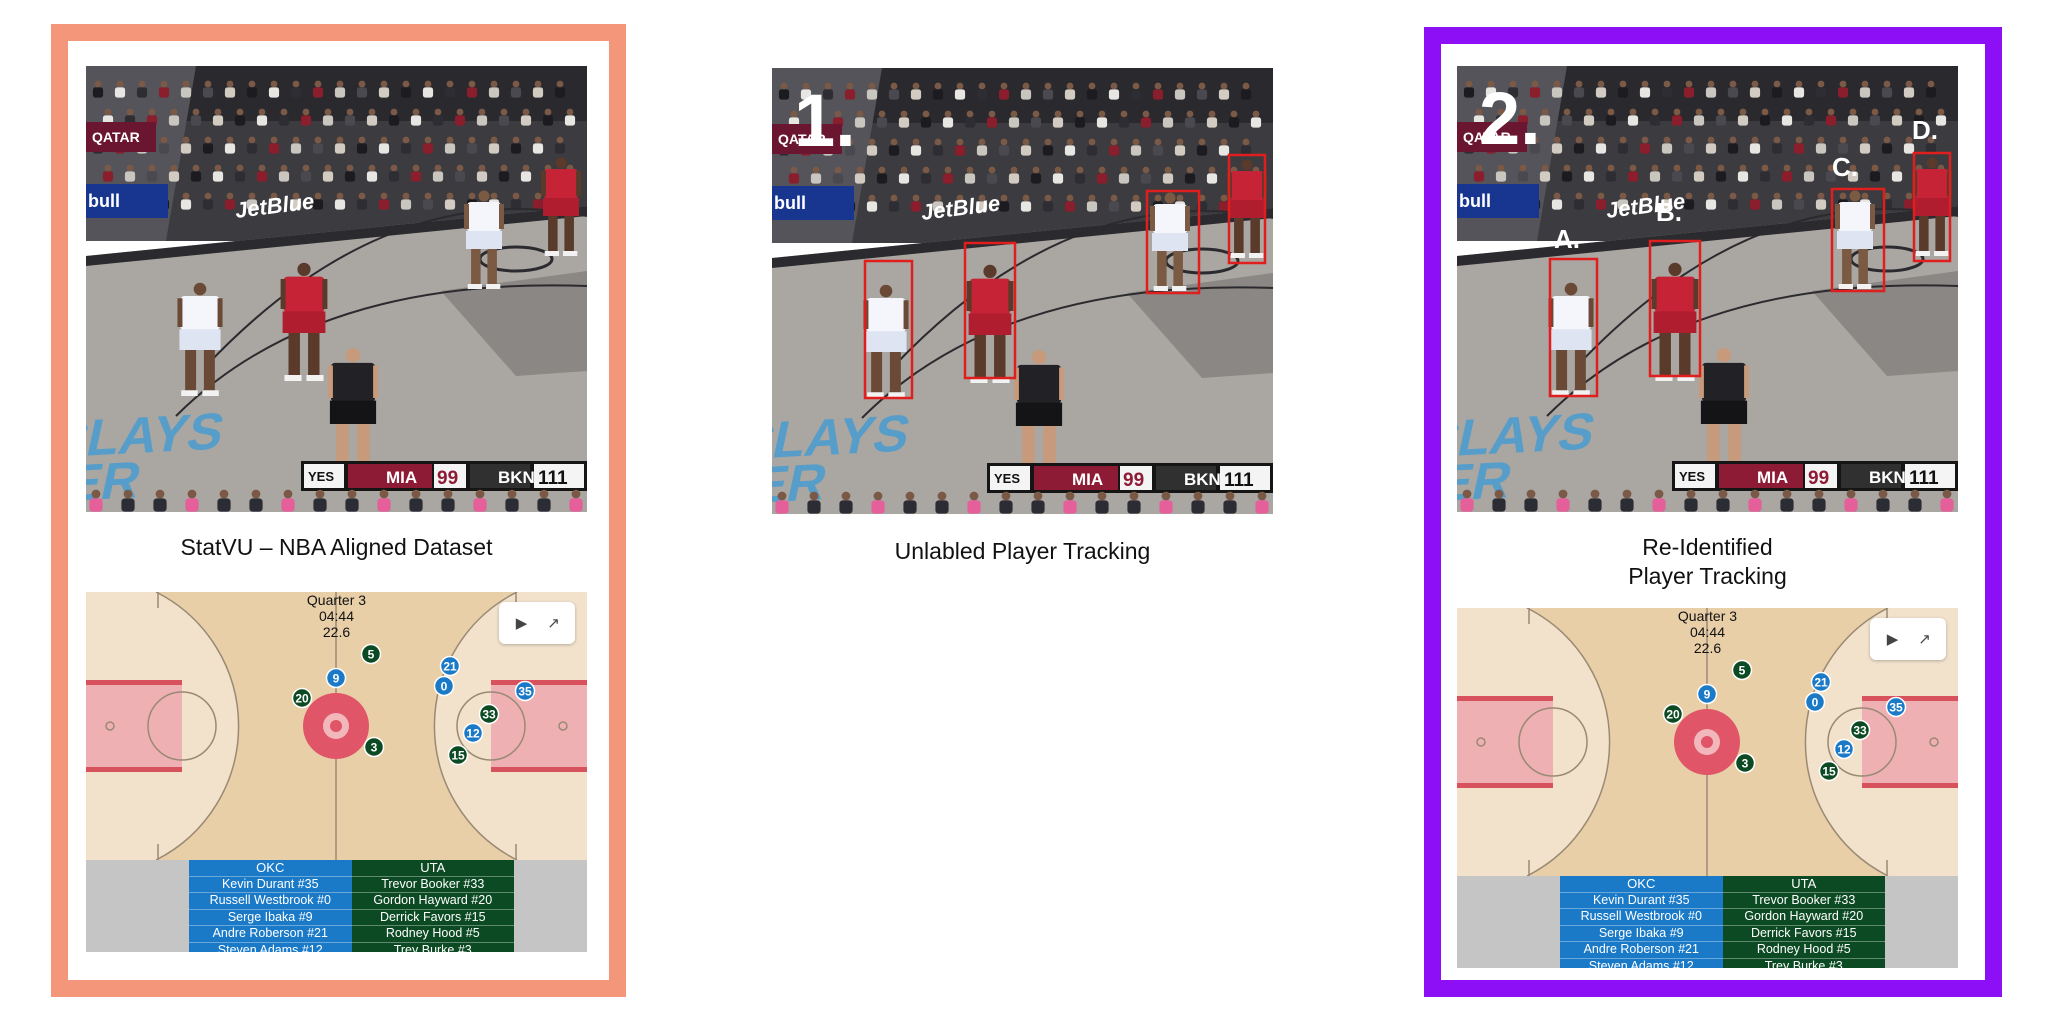 This screenshot has width=2048, height=1024. I want to click on caption-reid-line-2: Player Tracking, so click(1707, 576).